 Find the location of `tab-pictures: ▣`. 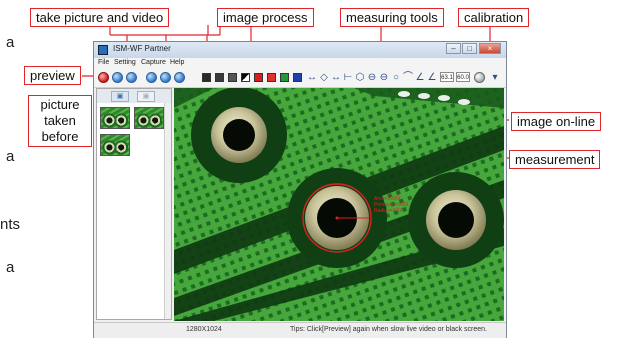

tab-pictures: ▣ is located at coordinates (120, 96).